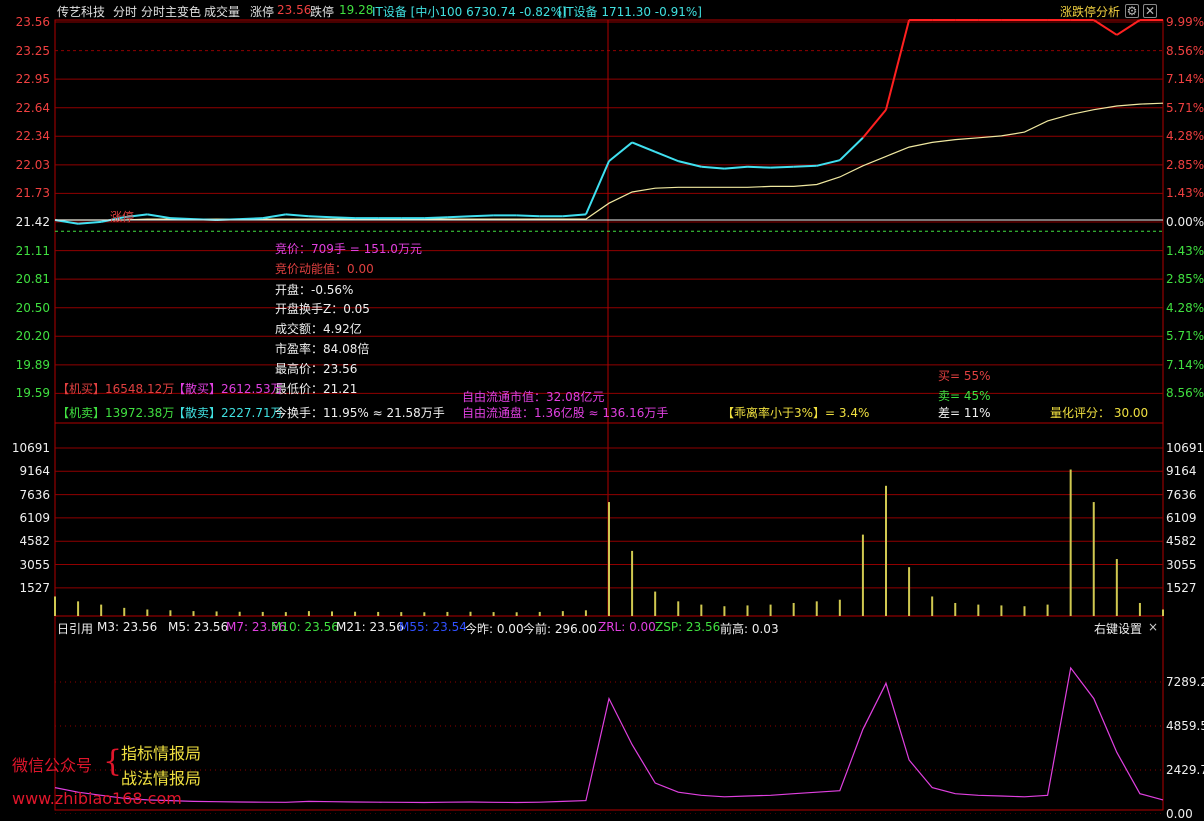 Image resolution: width=1204 pixels, height=821 pixels. What do you see at coordinates (469, 12) in the screenshot?
I see `index-1: IT设备 [中小100 6730.74 -0.82%]` at bounding box center [469, 12].